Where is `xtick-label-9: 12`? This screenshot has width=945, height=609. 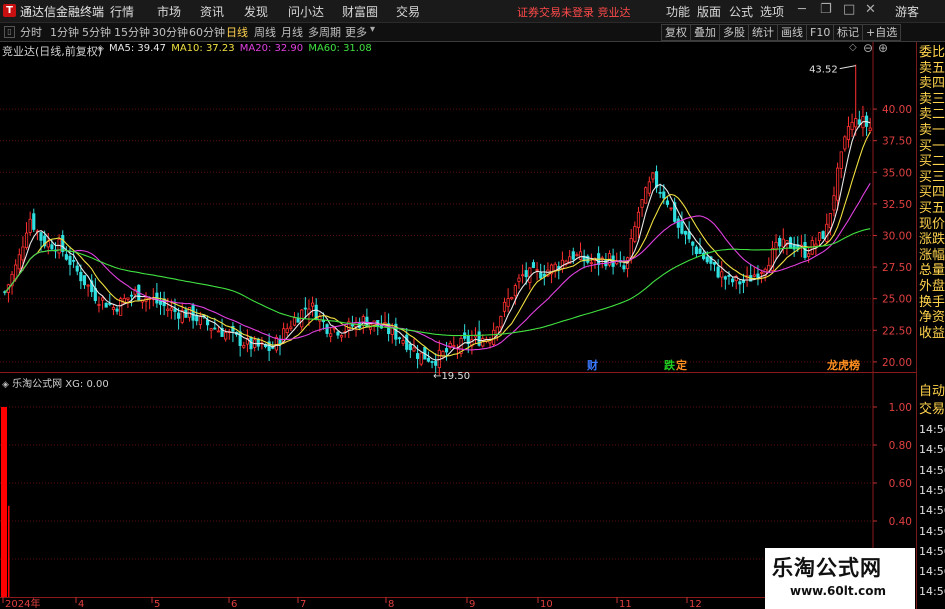 xtick-label-9: 12 is located at coordinates (695, 604).